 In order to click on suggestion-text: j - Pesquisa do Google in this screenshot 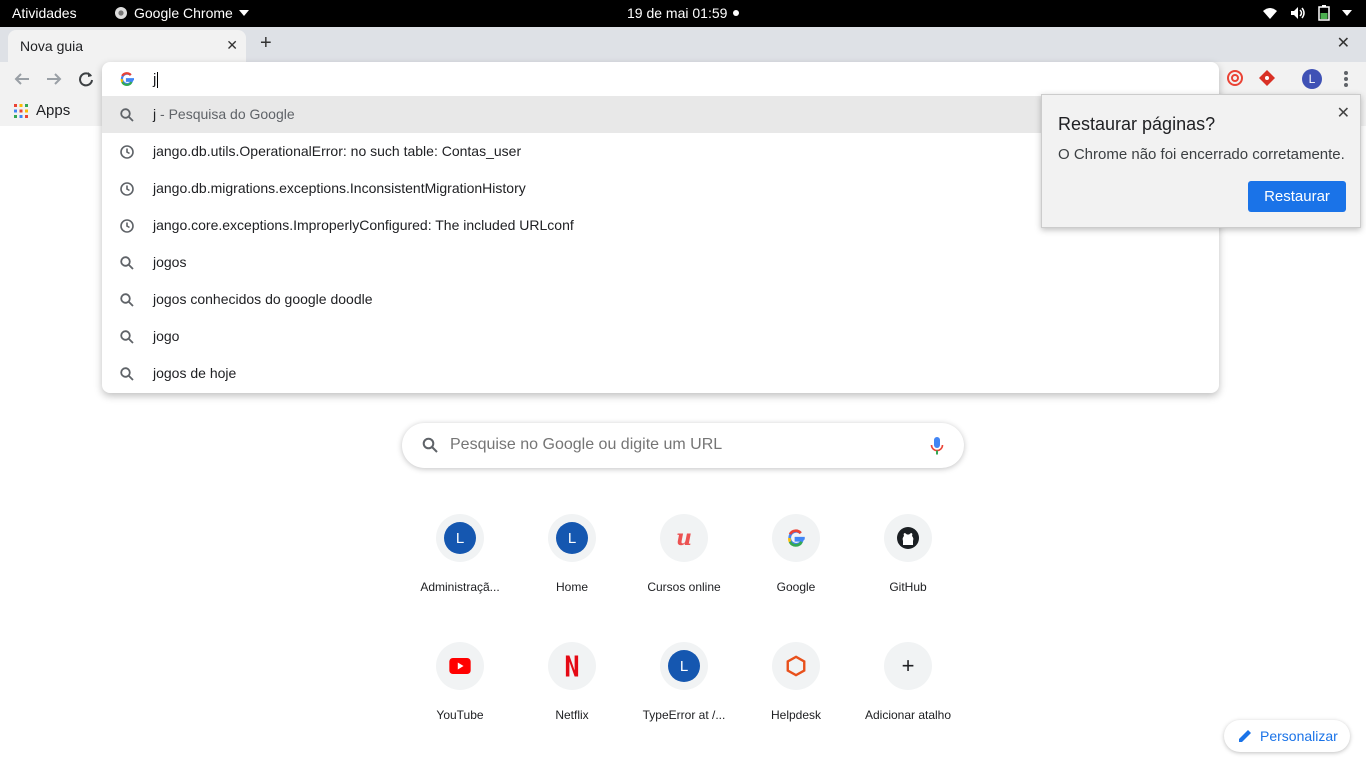, I will do `click(224, 114)`.